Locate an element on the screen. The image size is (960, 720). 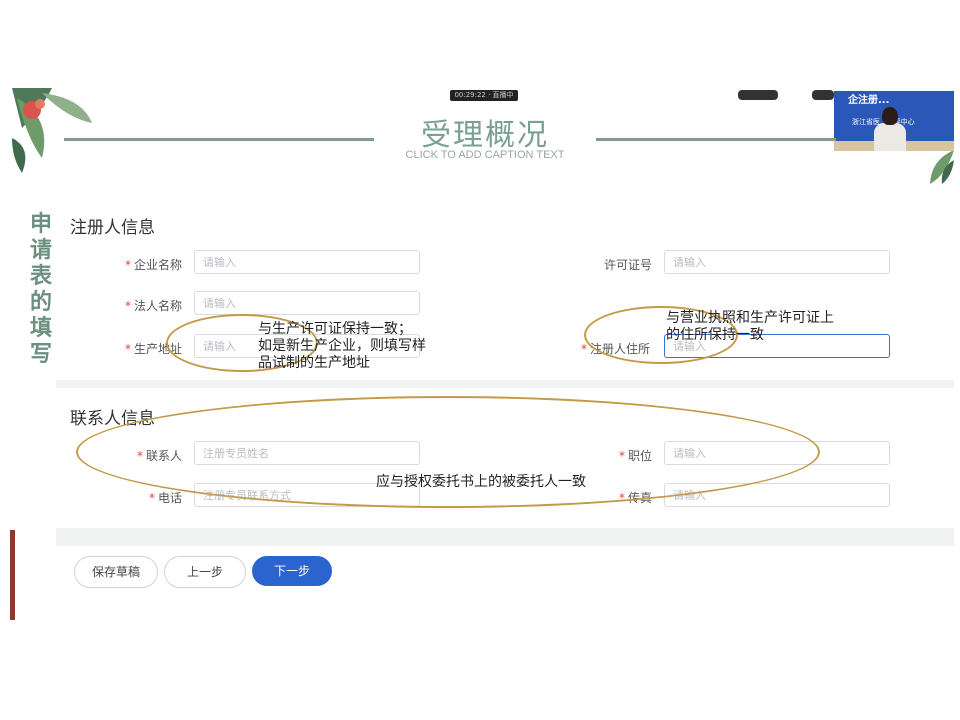
label-company-name: * 企业名称 is located at coordinates (137, 264).